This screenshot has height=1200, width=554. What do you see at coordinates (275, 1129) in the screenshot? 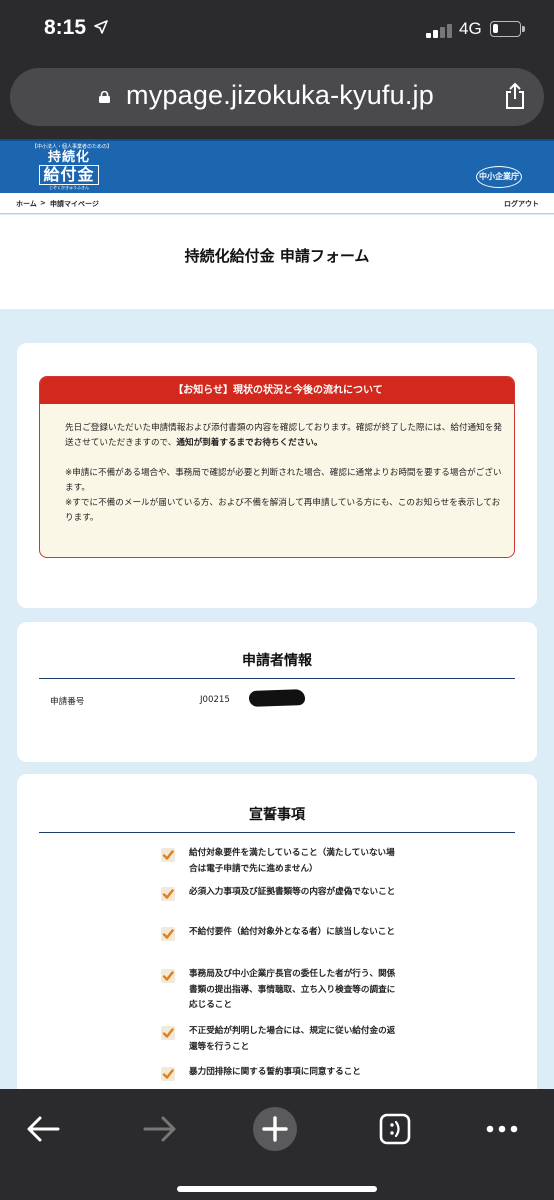
I see `new-tab-icon` at bounding box center [275, 1129].